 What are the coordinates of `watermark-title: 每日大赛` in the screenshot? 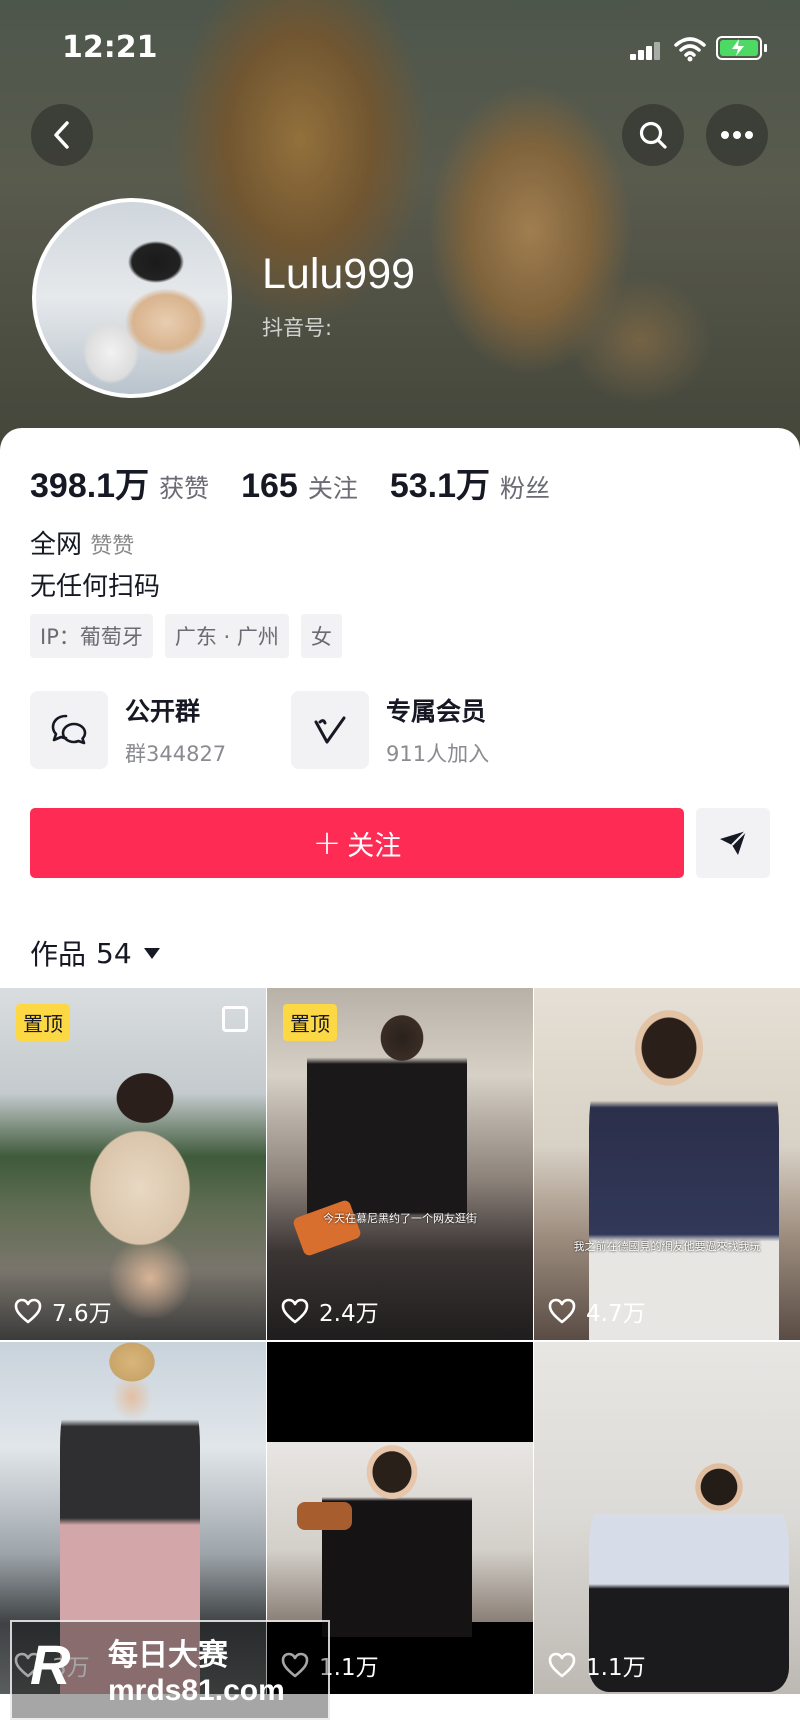 It's located at (168, 1655).